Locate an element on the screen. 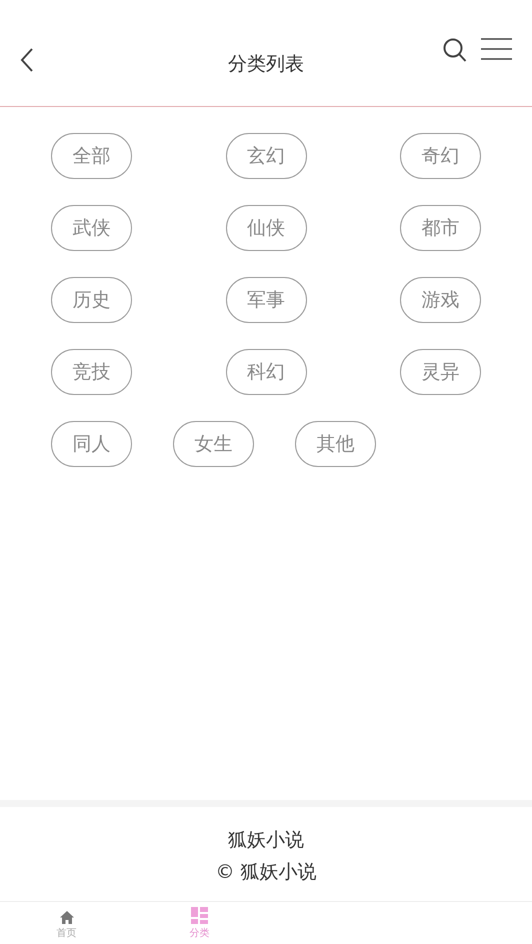 This screenshot has height=944, width=532. category-tag: 灵异 is located at coordinates (440, 372).